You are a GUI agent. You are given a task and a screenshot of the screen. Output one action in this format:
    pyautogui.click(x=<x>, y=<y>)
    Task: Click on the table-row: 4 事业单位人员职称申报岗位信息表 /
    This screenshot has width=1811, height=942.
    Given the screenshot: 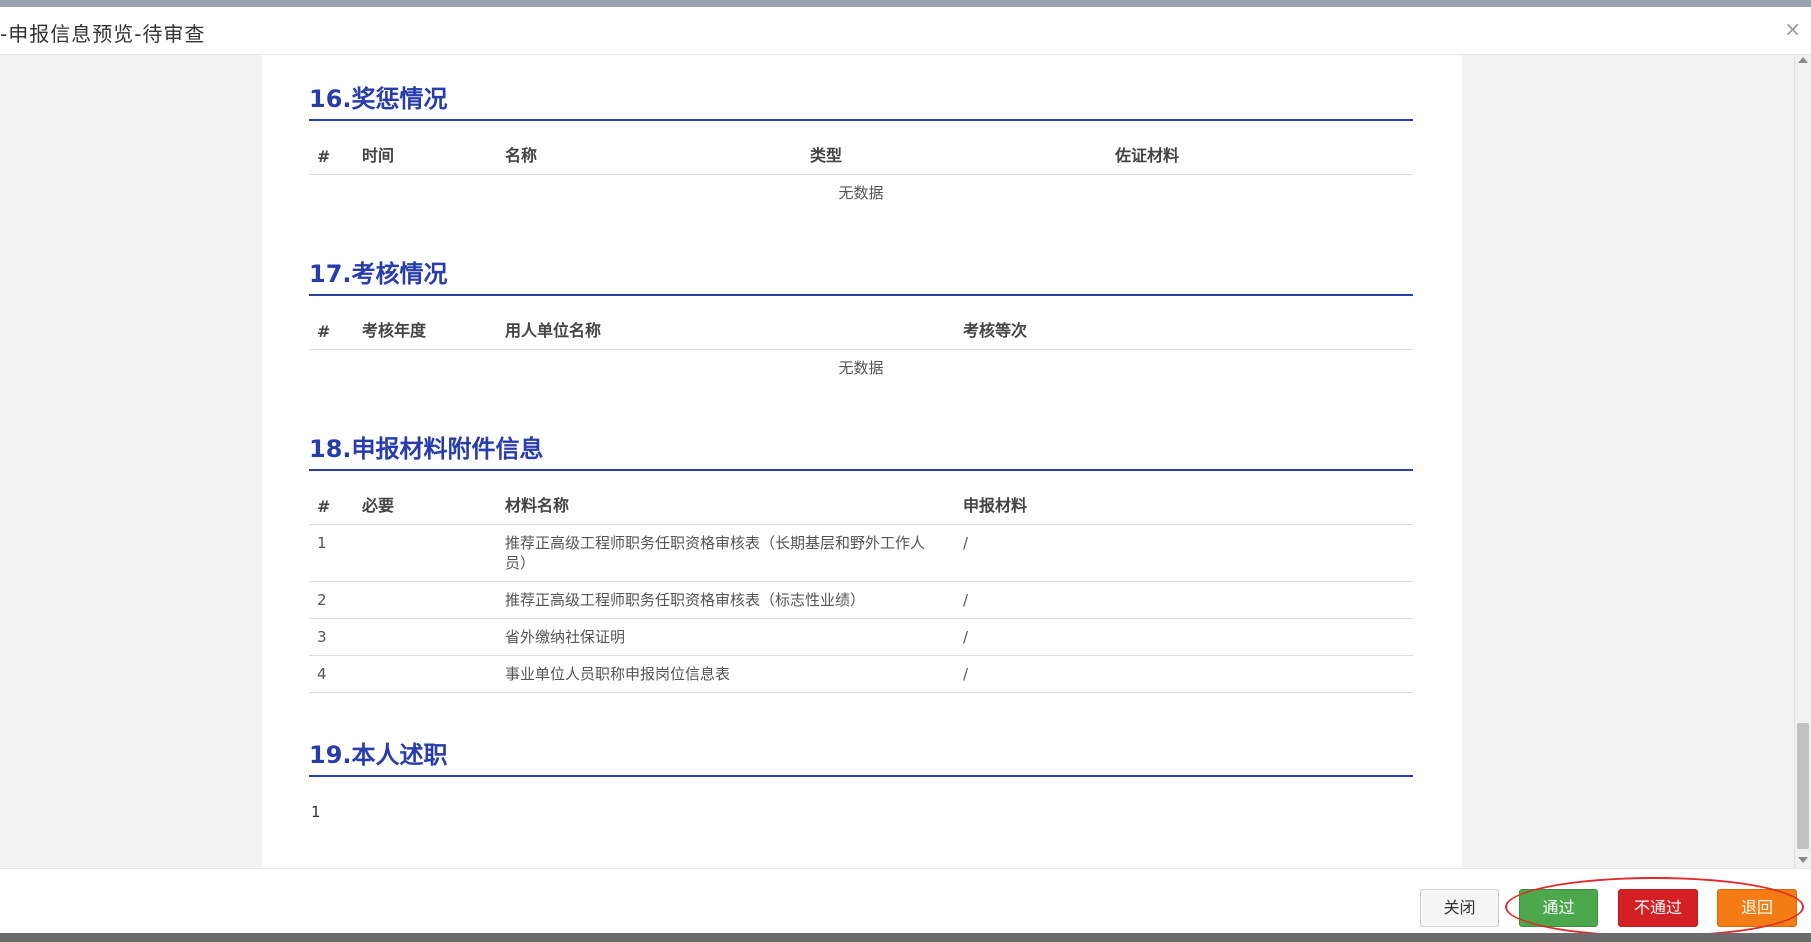 What is the action you would take?
    pyautogui.click(x=861, y=674)
    